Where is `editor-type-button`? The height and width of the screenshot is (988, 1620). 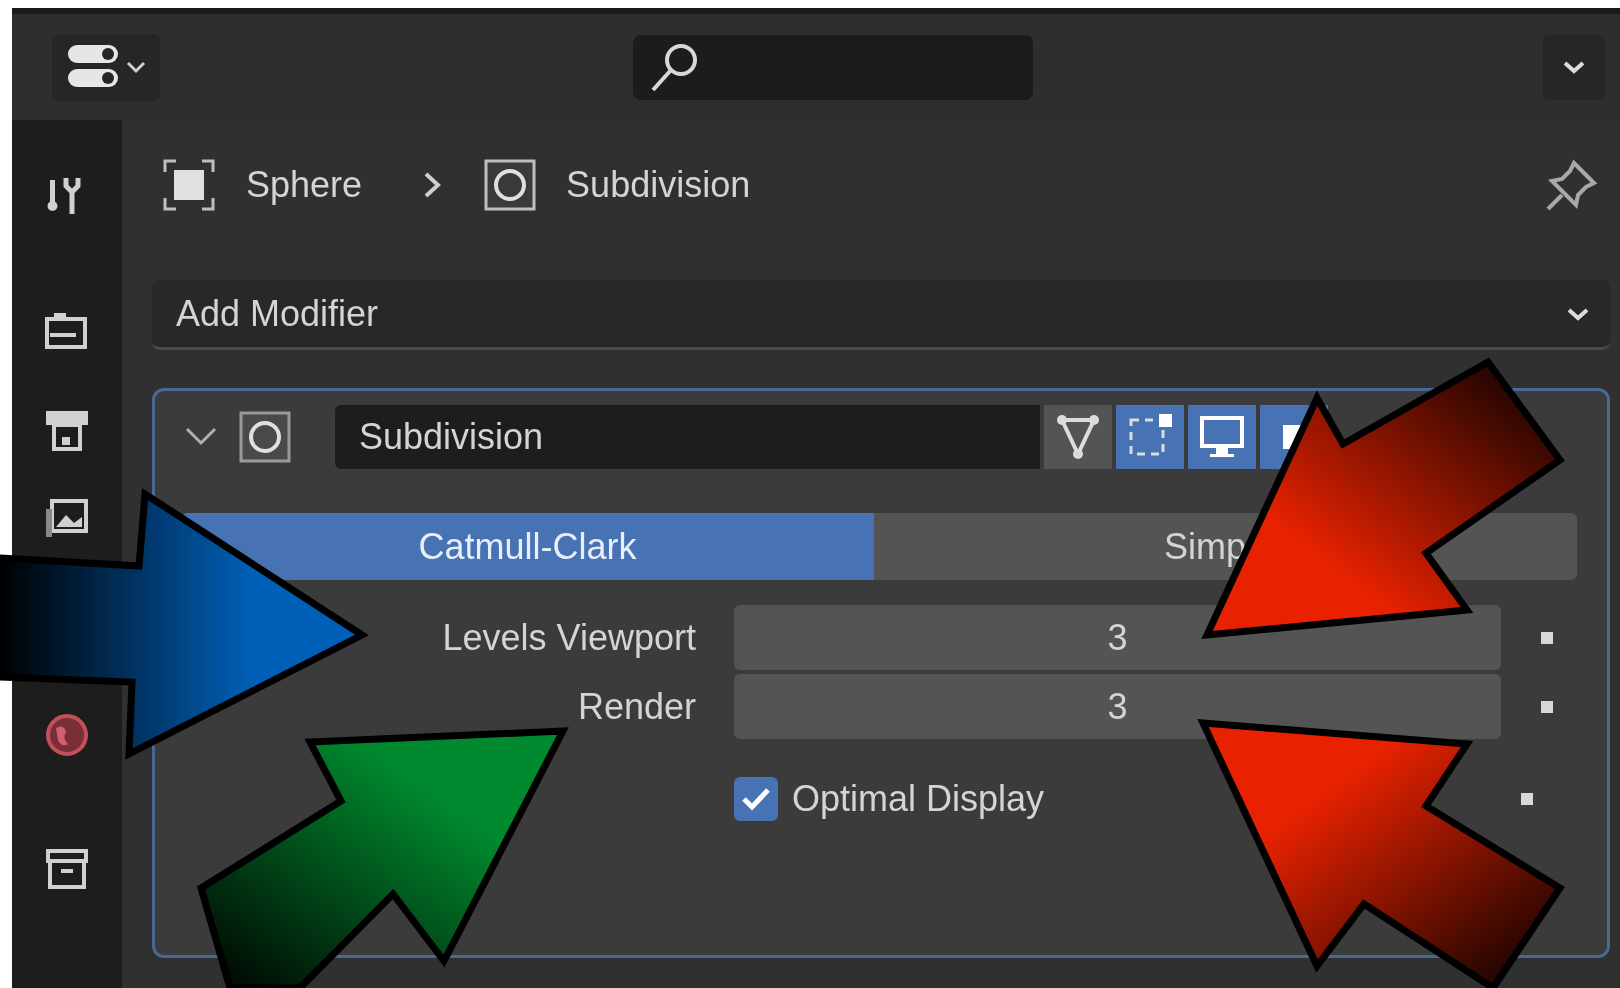 editor-type-button is located at coordinates (106, 67).